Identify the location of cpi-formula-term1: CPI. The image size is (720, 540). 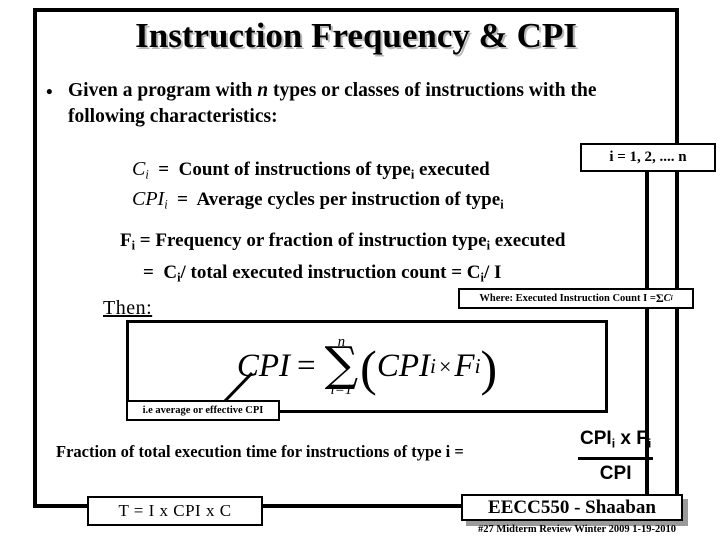
(403, 366).